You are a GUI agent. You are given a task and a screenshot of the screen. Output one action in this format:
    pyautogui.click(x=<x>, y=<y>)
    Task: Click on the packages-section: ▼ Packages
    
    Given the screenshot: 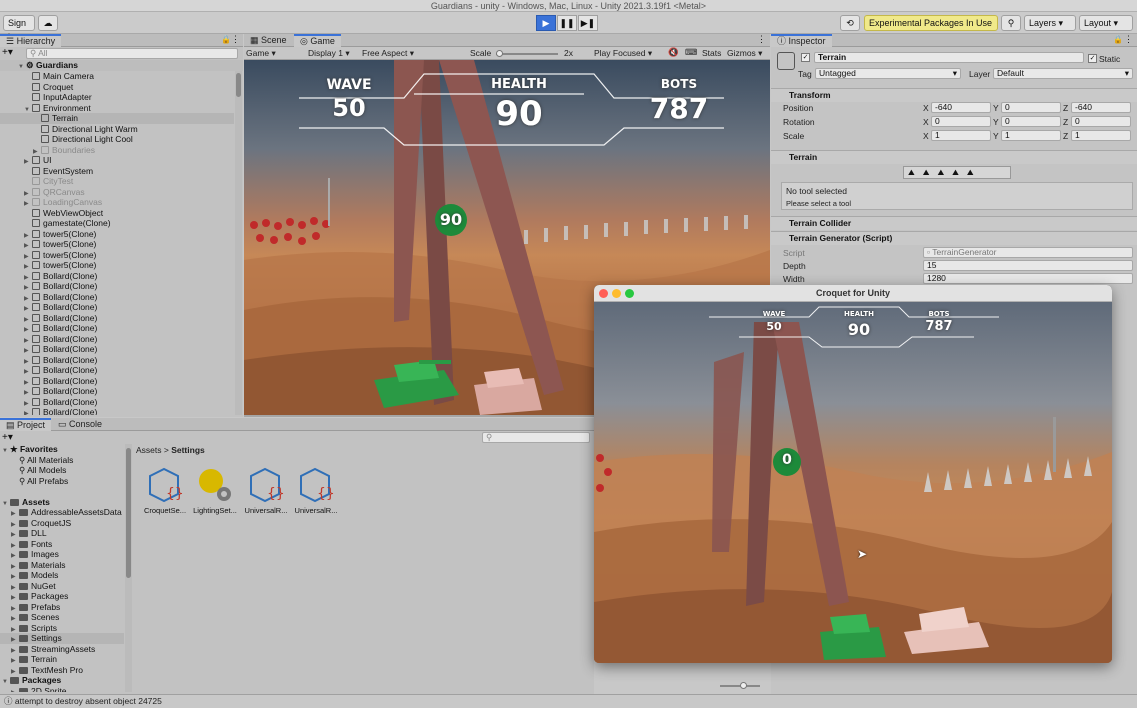 What is the action you would take?
    pyautogui.click(x=62, y=680)
    